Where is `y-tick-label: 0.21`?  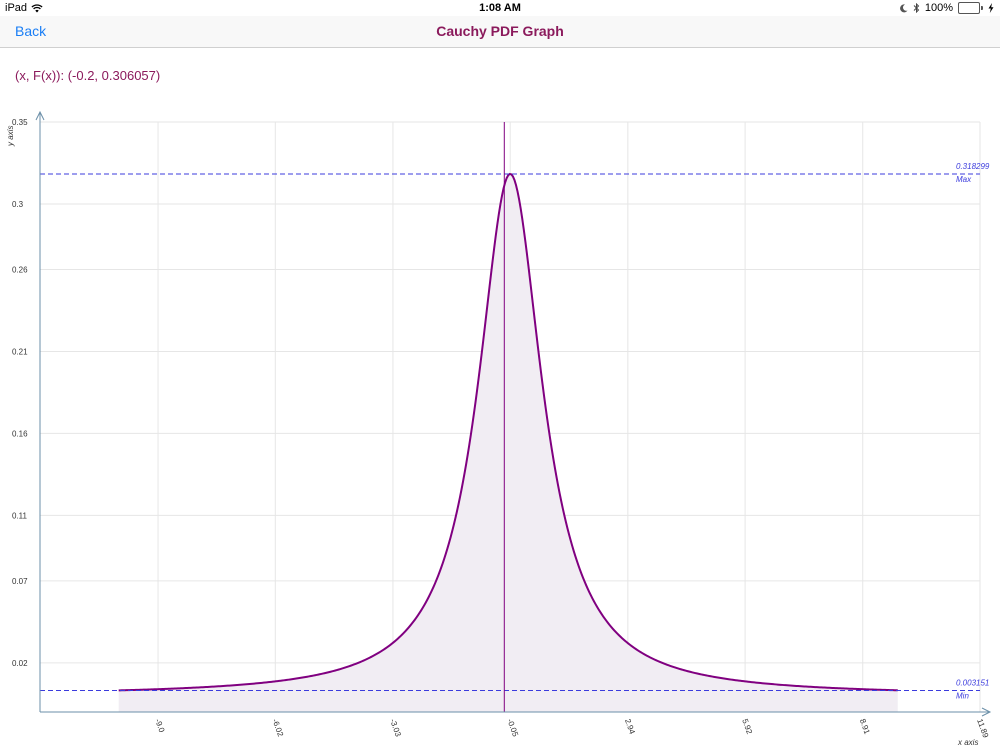
y-tick-label: 0.21 is located at coordinates (20, 351).